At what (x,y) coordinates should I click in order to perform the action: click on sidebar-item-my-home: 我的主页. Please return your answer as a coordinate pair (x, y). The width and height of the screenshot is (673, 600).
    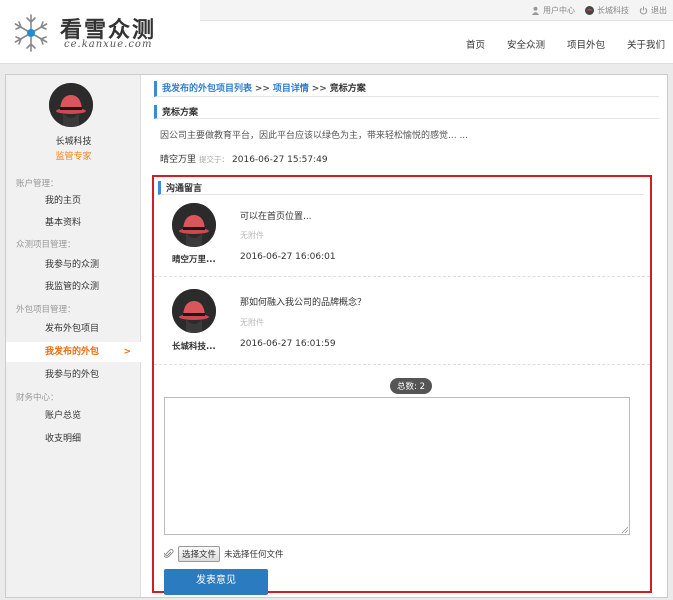
    Looking at the image, I should click on (73, 201).